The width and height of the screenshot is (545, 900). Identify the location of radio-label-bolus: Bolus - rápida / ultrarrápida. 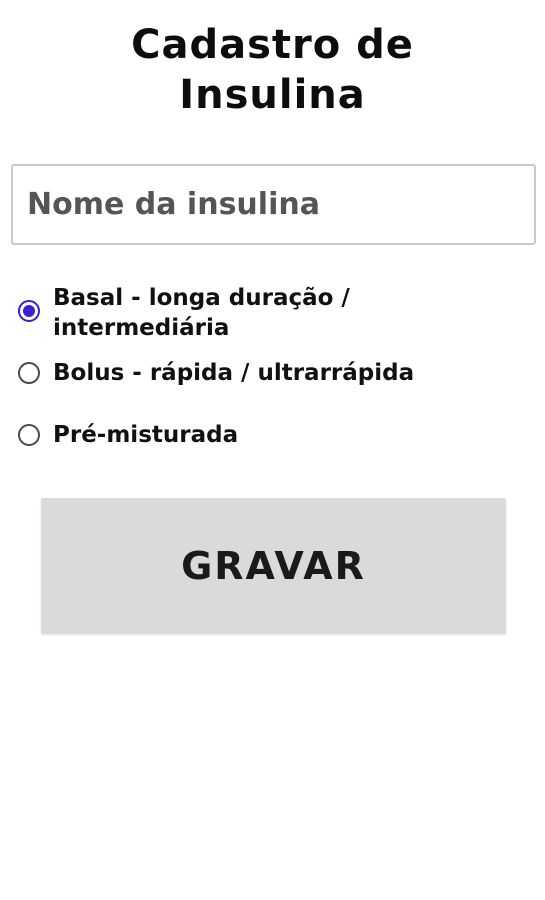
(234, 373).